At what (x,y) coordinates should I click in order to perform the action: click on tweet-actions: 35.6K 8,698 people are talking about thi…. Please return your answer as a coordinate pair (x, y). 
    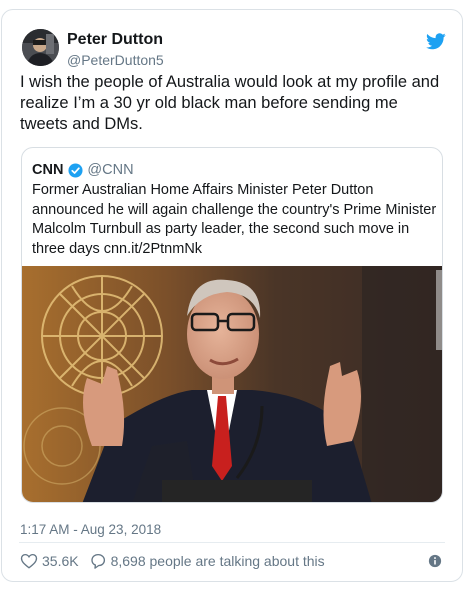
    Looking at the image, I should click on (172, 561).